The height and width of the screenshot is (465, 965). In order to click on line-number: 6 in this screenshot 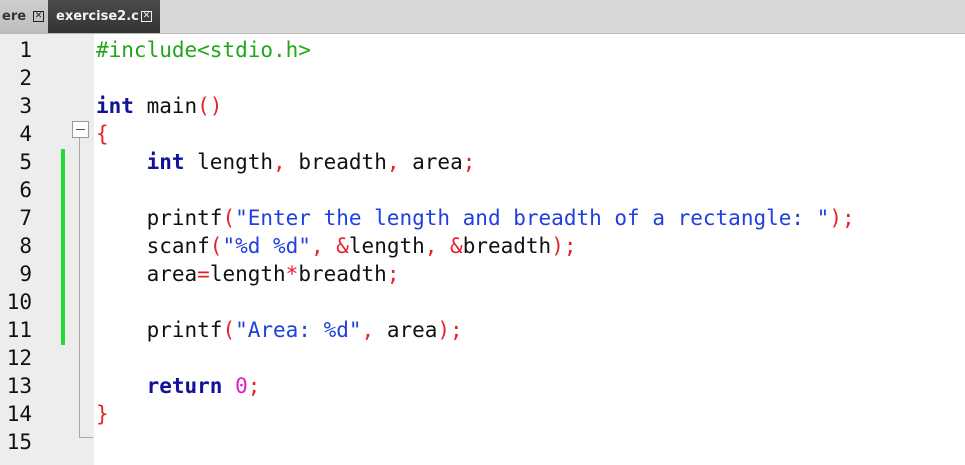, I will do `click(25, 190)`.